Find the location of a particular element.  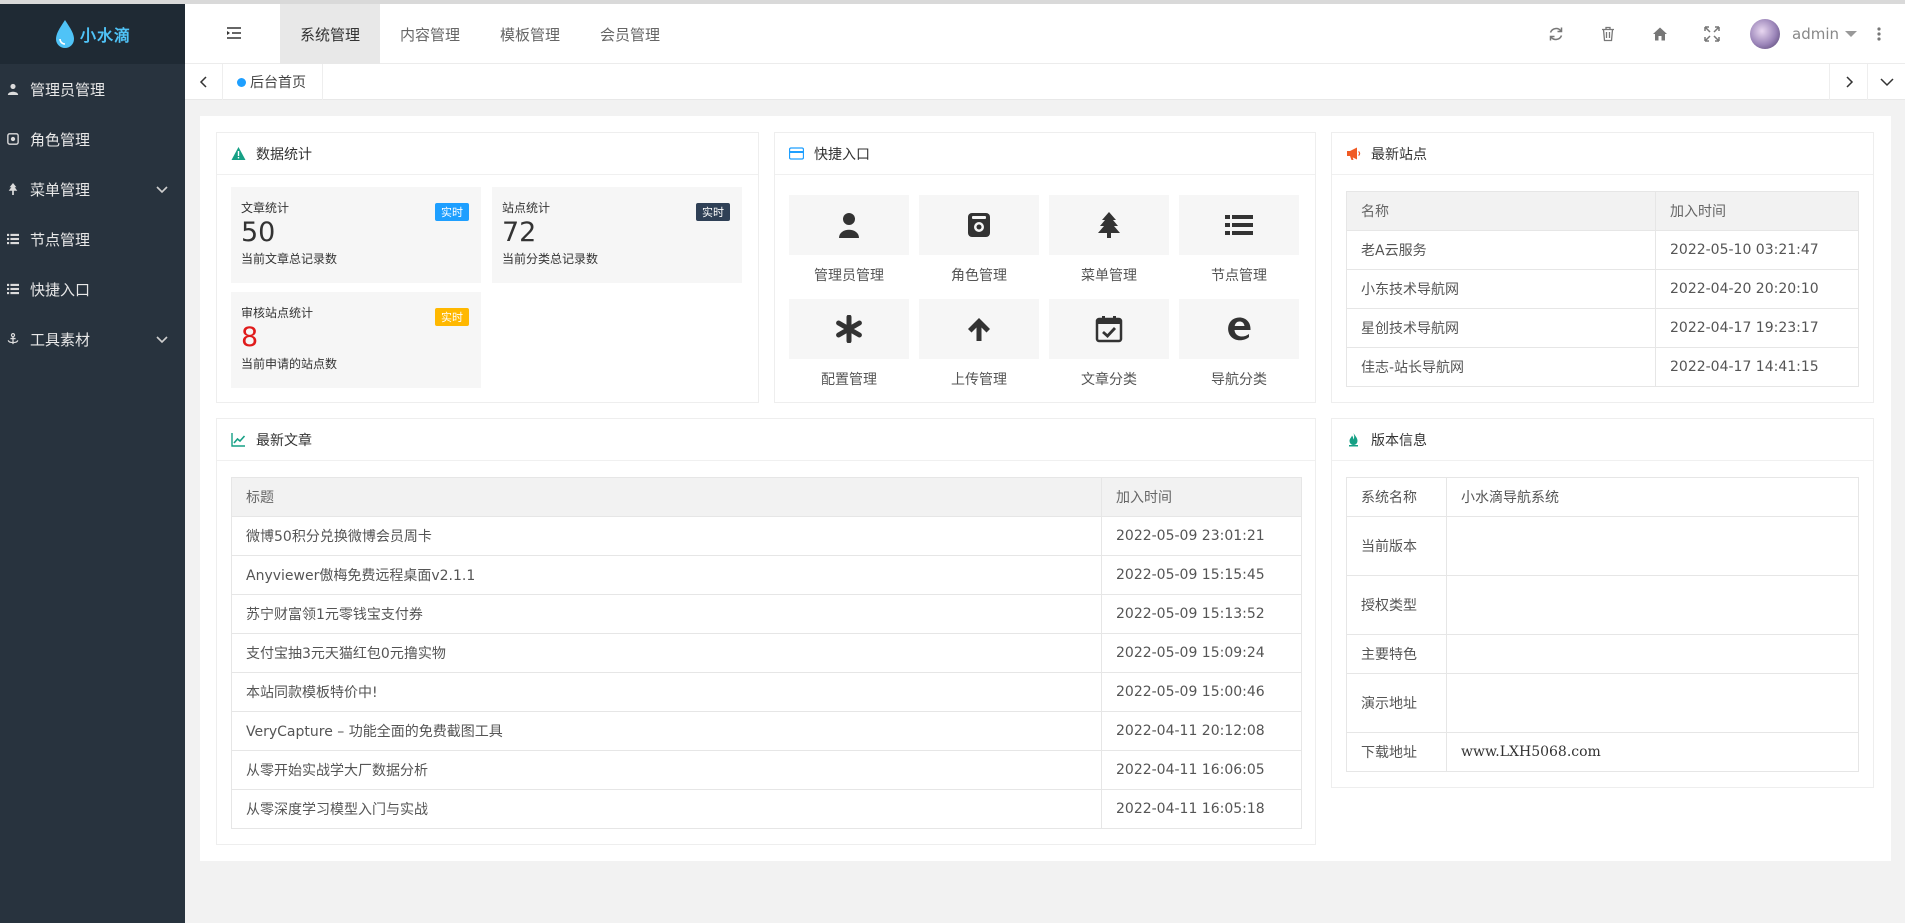

quick-entry-node: 节点管理 is located at coordinates (1239, 240).